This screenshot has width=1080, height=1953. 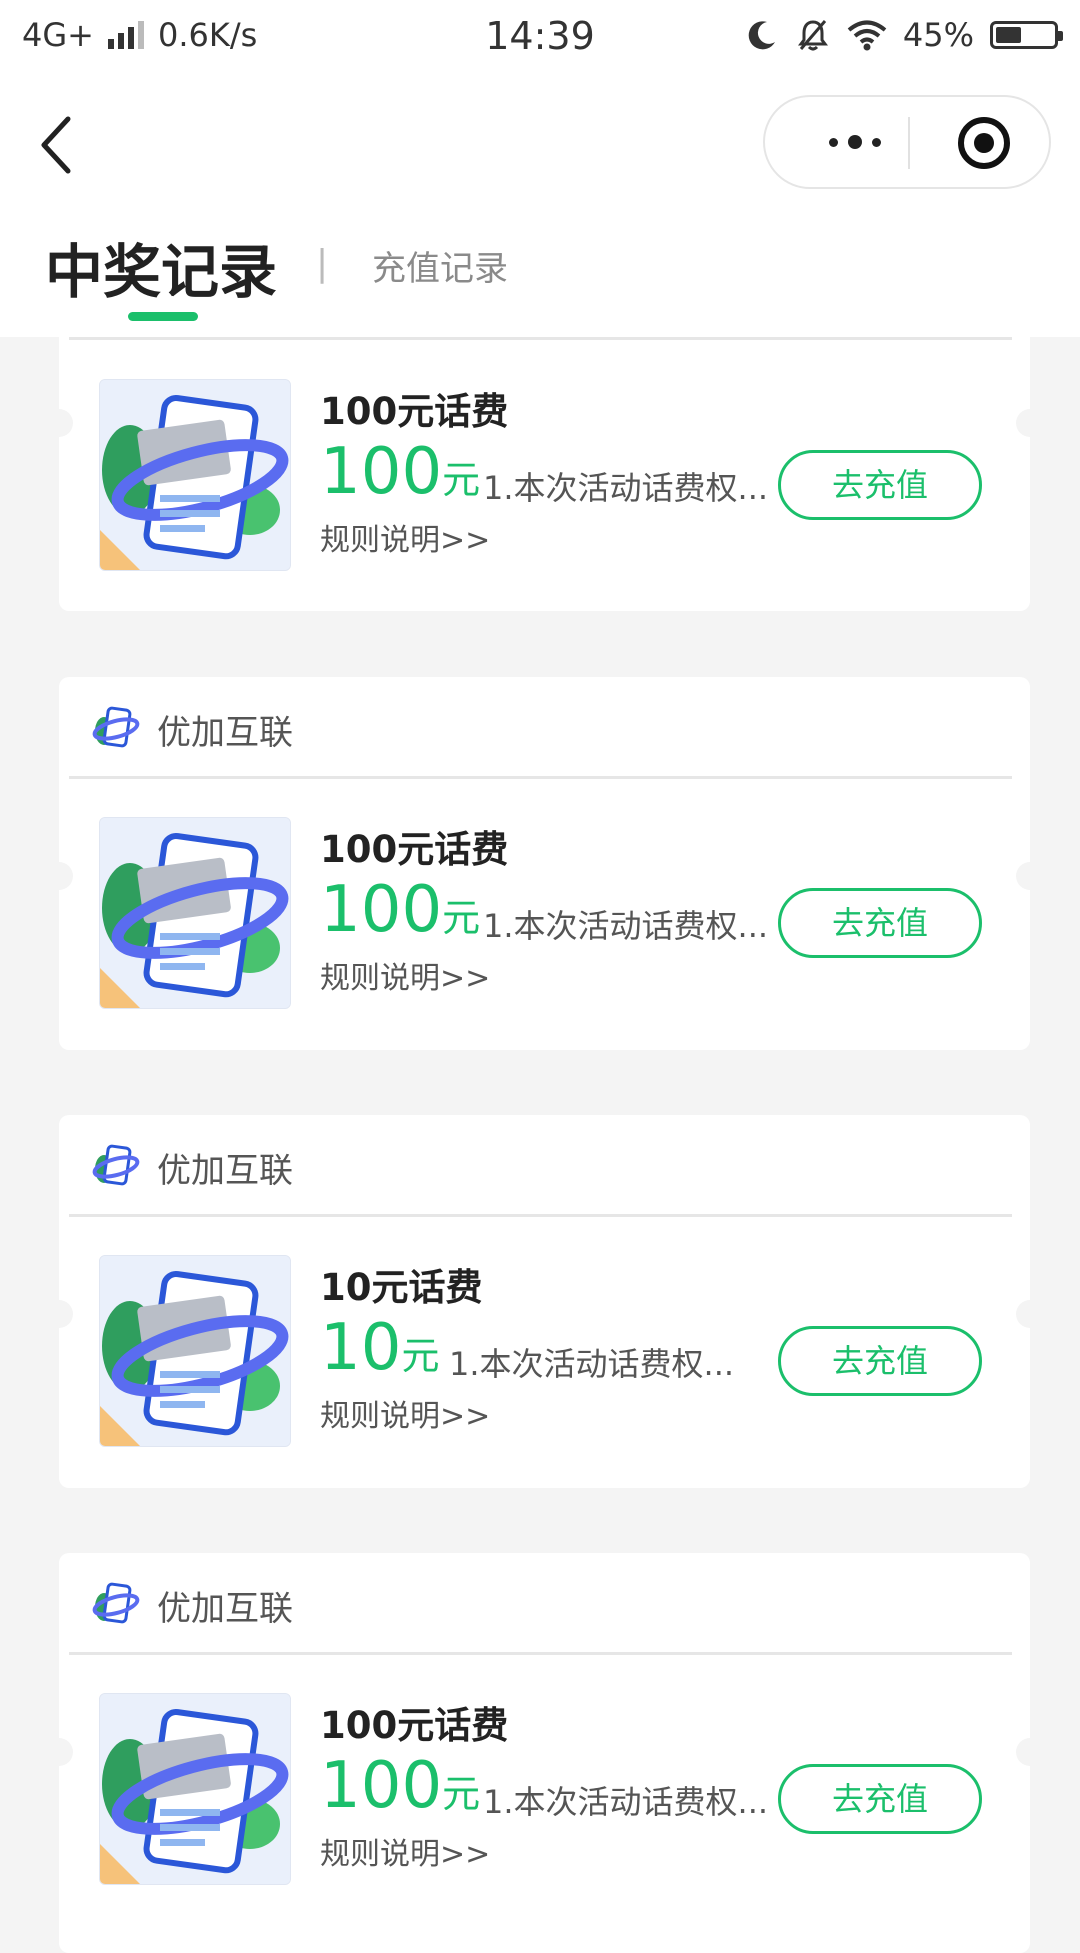 I want to click on more-menu-button, so click(x=855, y=142).